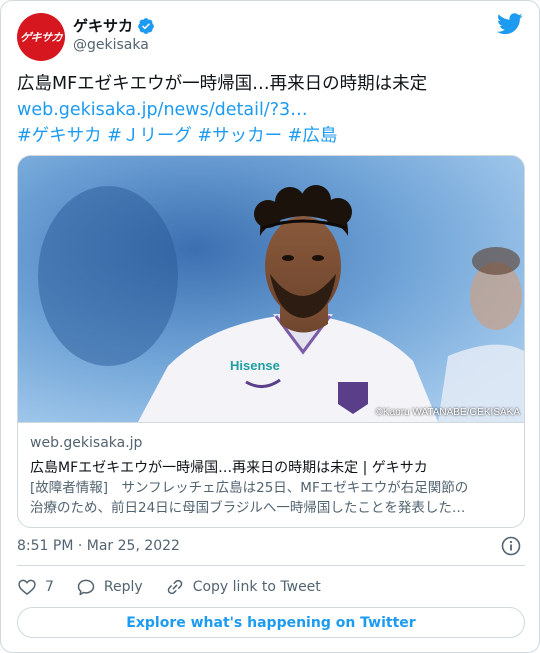 The width and height of the screenshot is (540, 653). What do you see at coordinates (271, 422) in the screenshot?
I see `card-divider` at bounding box center [271, 422].